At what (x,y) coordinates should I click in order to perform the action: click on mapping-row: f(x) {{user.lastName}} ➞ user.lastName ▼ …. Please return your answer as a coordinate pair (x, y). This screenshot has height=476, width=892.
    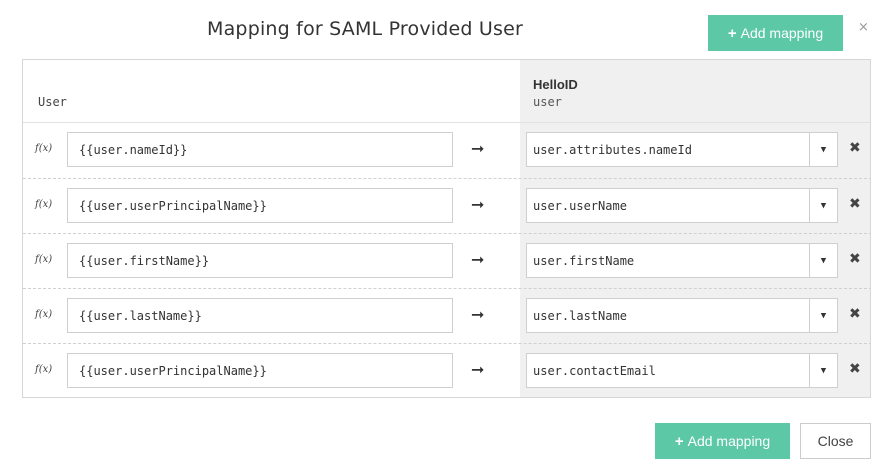
    Looking at the image, I should click on (446, 315).